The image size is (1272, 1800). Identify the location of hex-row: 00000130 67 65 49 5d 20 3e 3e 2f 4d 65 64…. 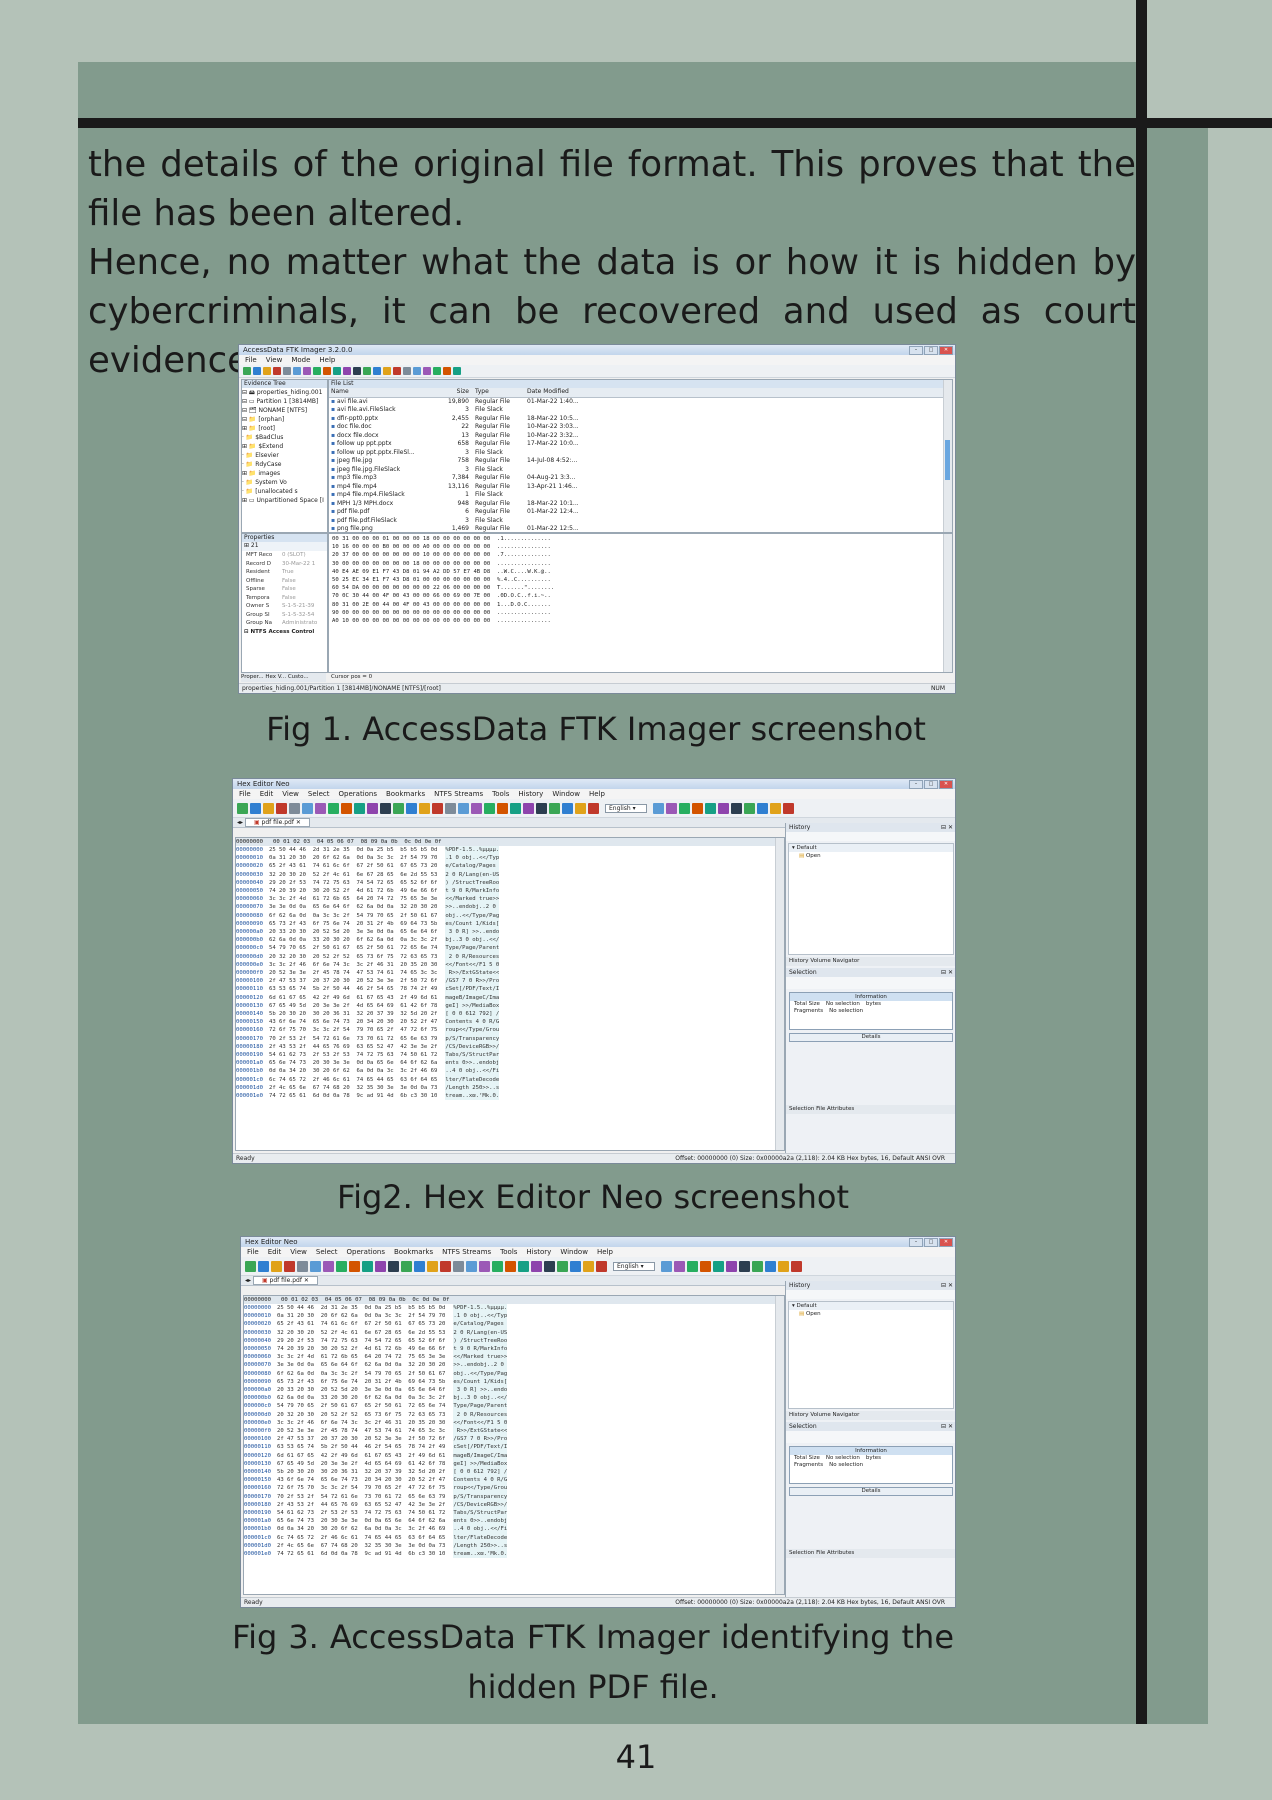
(514, 1464).